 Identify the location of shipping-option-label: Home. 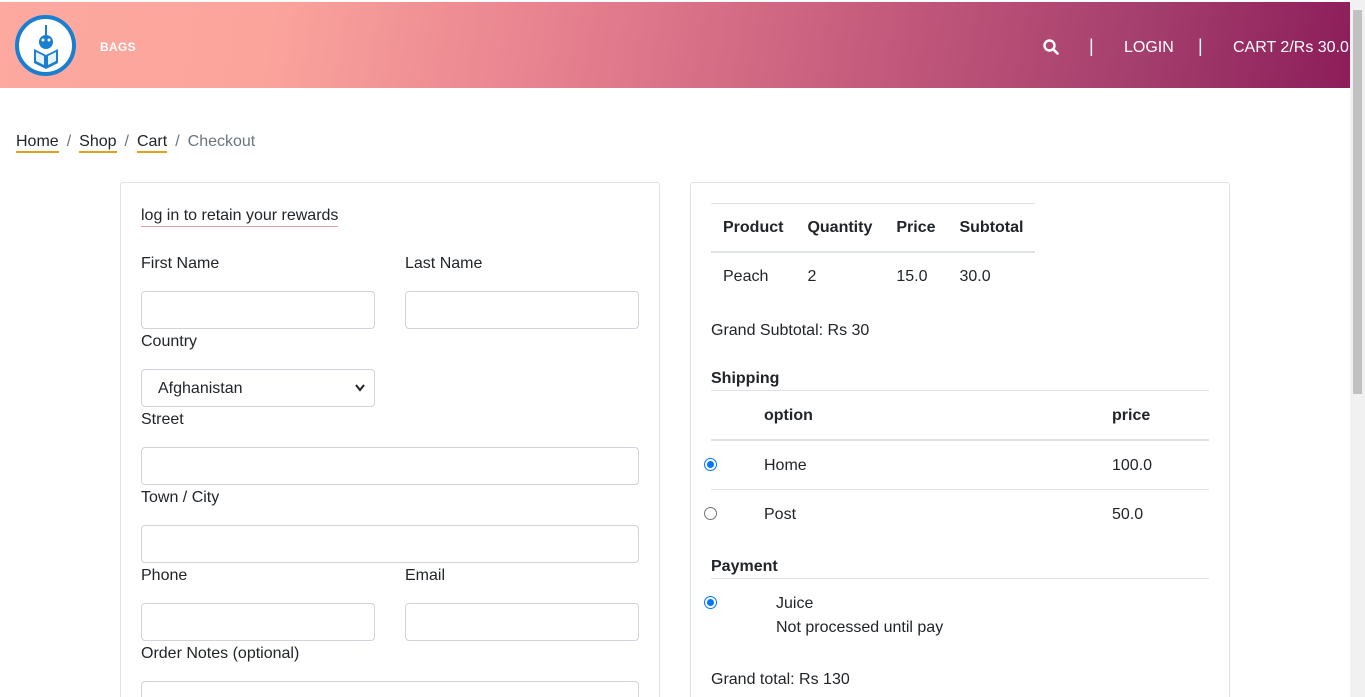
(785, 465).